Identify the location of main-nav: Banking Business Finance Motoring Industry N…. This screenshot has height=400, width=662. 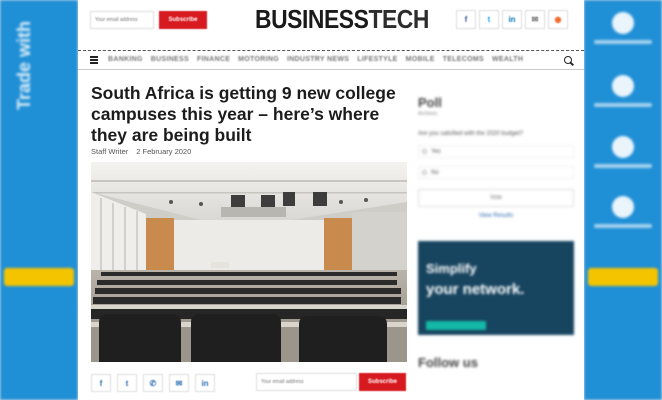
(331, 60).